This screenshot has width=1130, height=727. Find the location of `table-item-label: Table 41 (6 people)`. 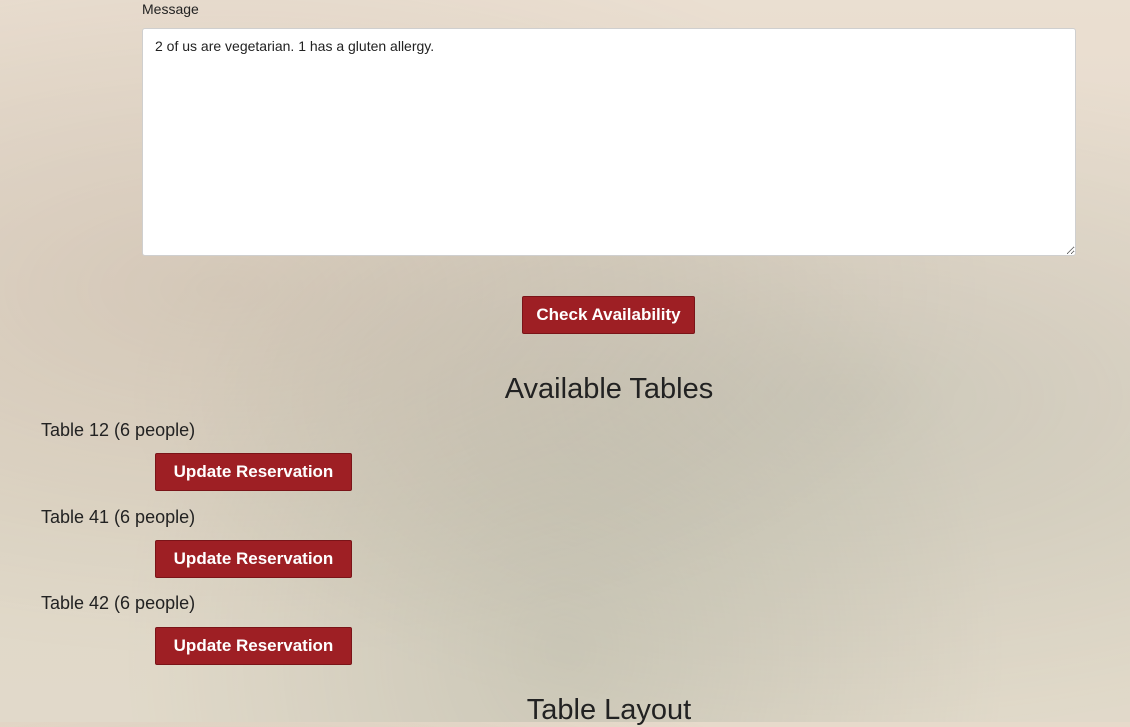

table-item-label: Table 41 (6 people) is located at coordinates (118, 517).